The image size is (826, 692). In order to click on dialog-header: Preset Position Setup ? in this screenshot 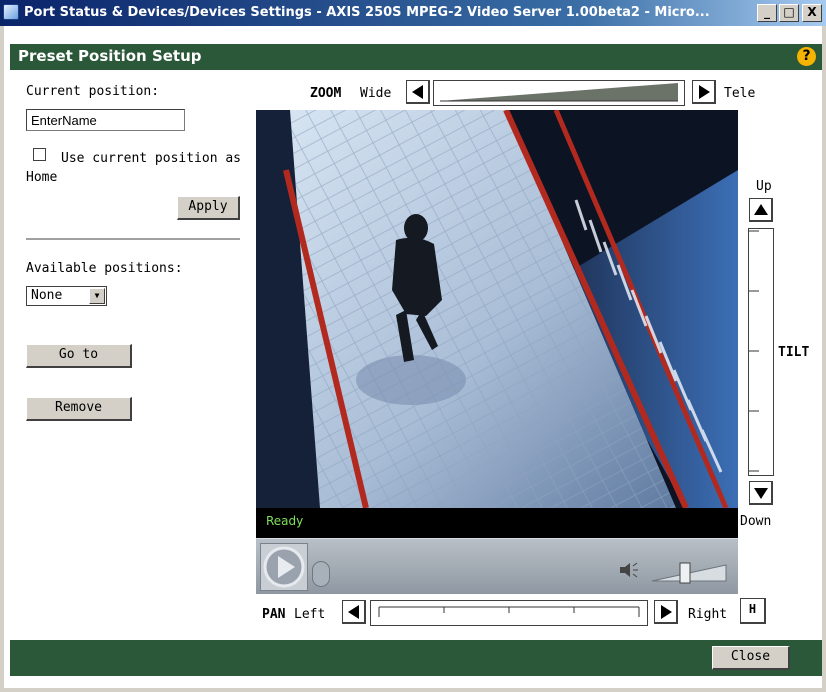, I will do `click(416, 57)`.